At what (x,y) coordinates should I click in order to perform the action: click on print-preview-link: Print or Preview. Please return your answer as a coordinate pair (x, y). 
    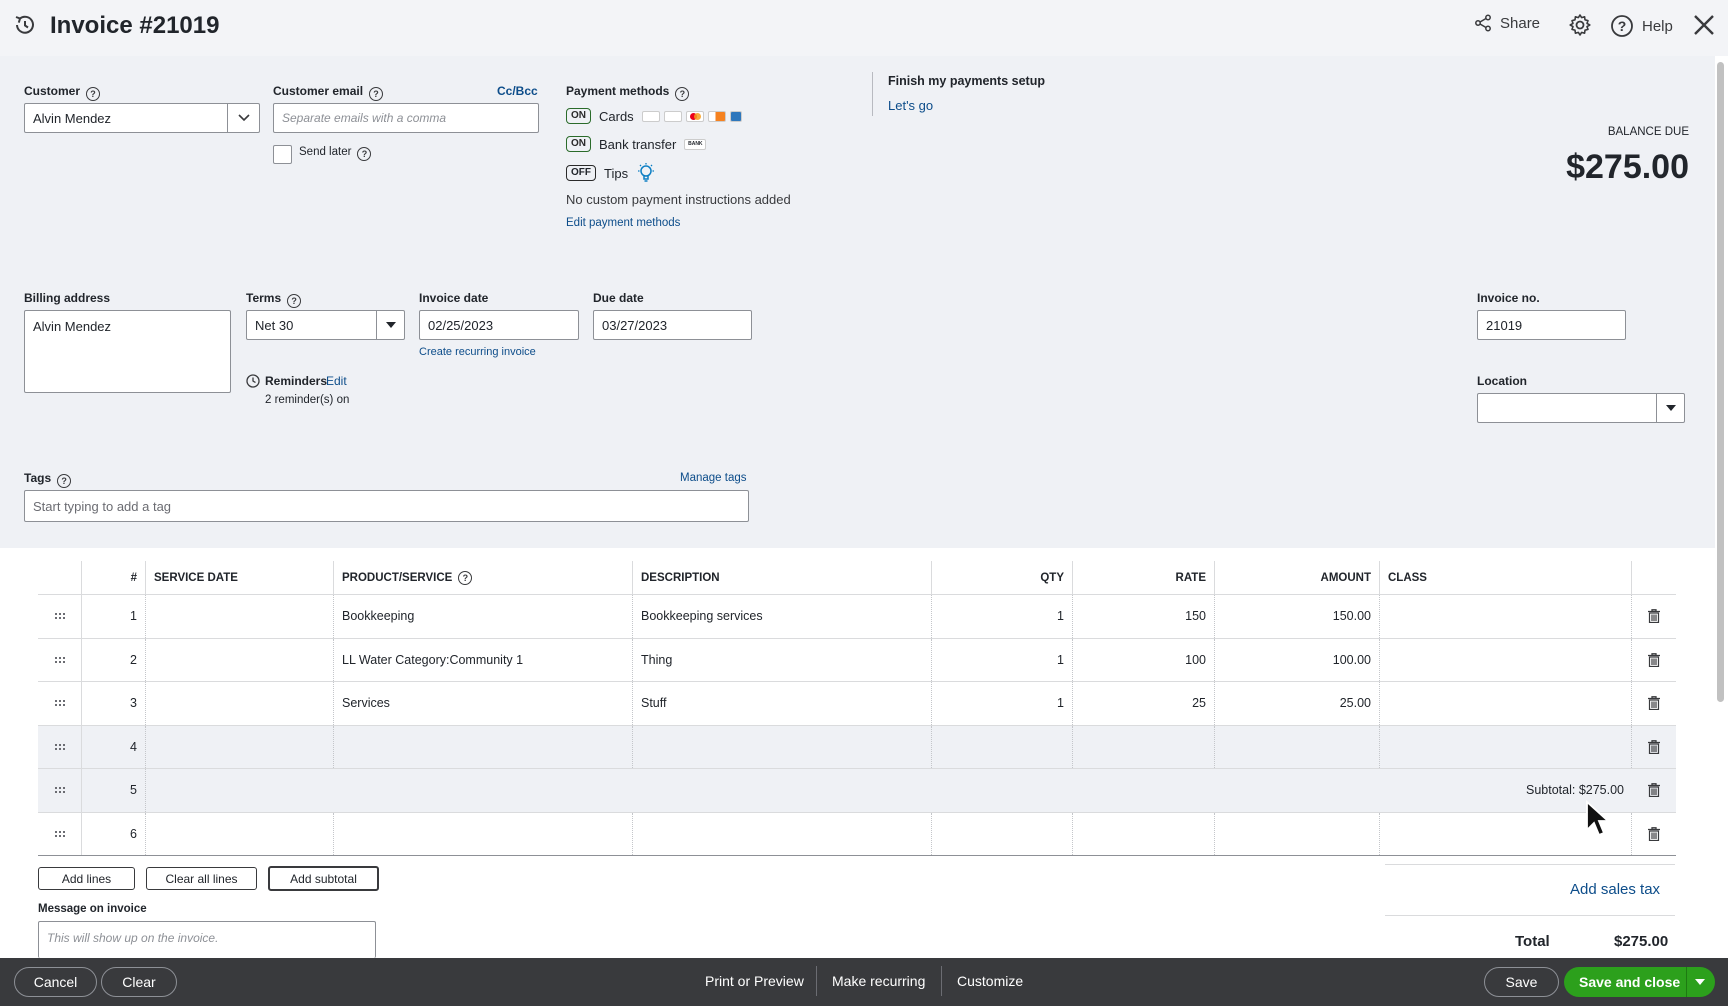
    Looking at the image, I should click on (754, 981).